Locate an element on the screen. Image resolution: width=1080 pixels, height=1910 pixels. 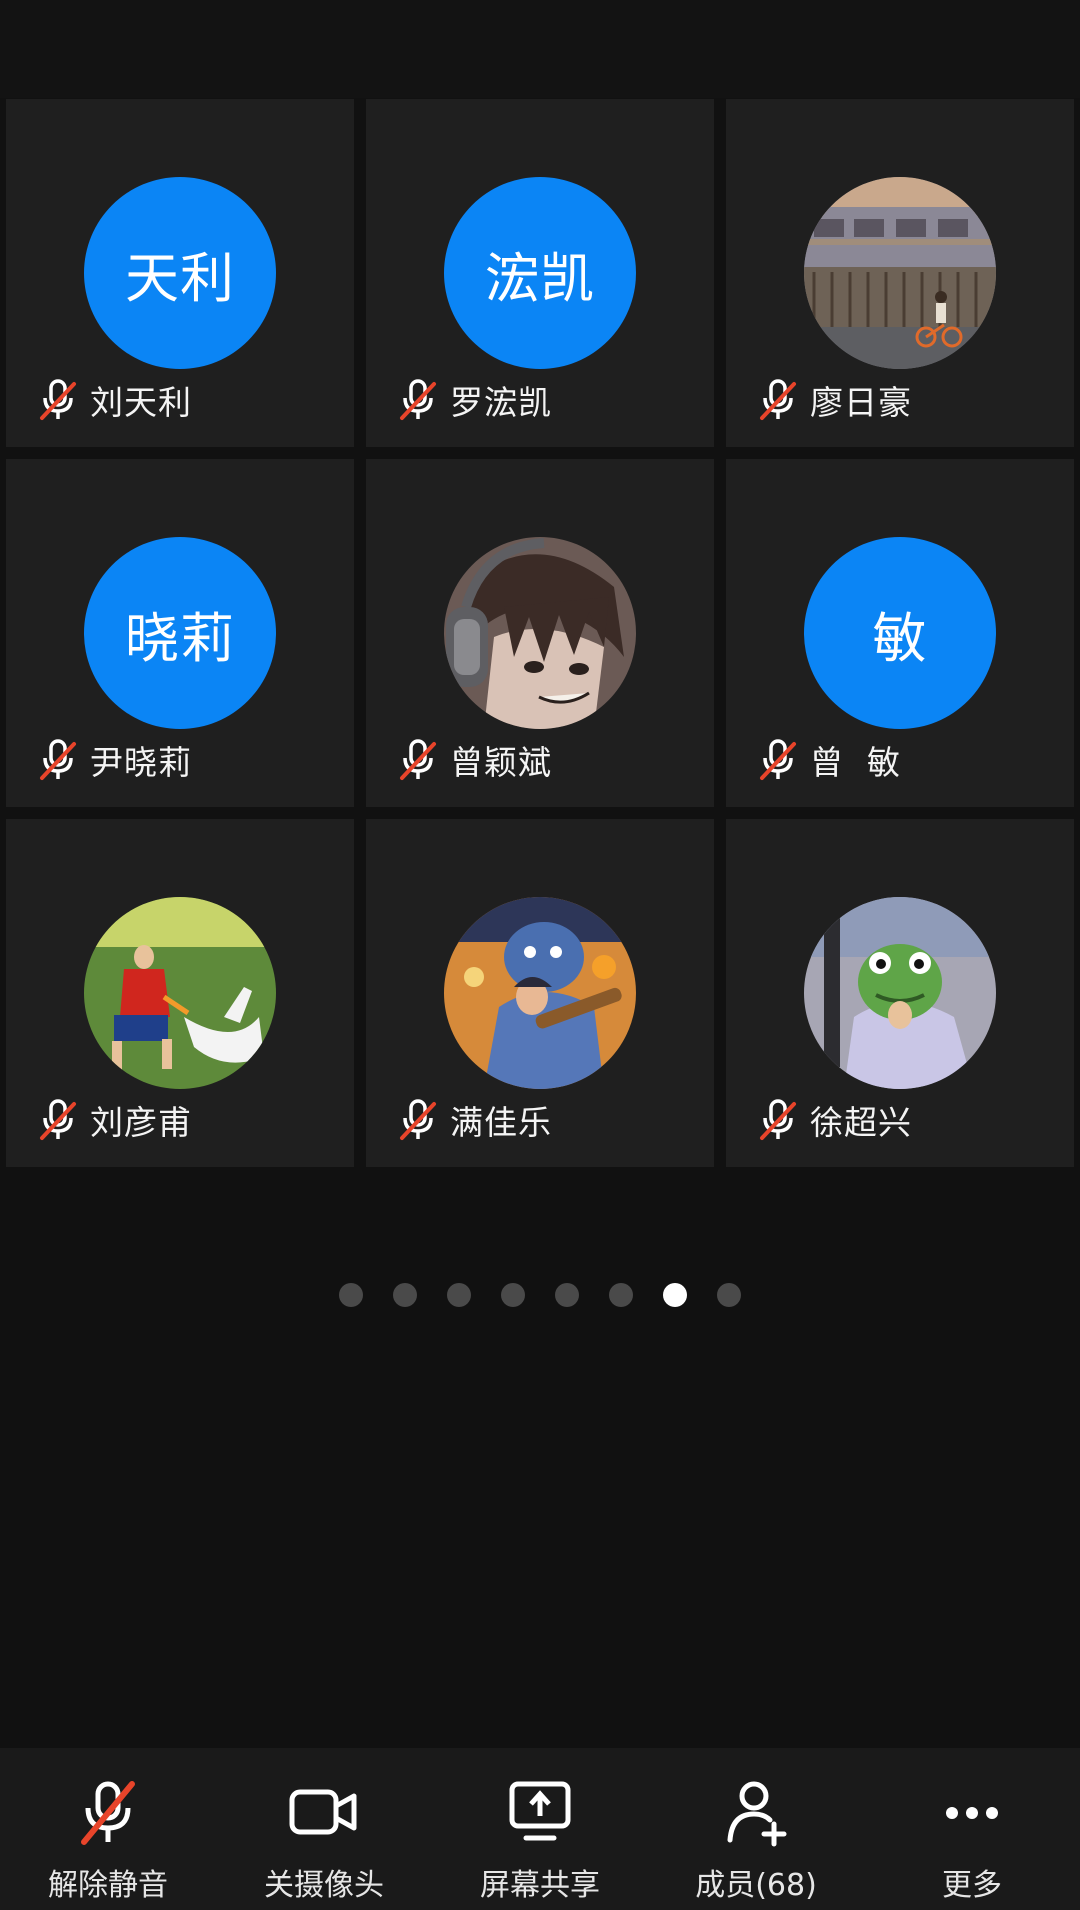
more-button: 更多 is located at coordinates (972, 1829).